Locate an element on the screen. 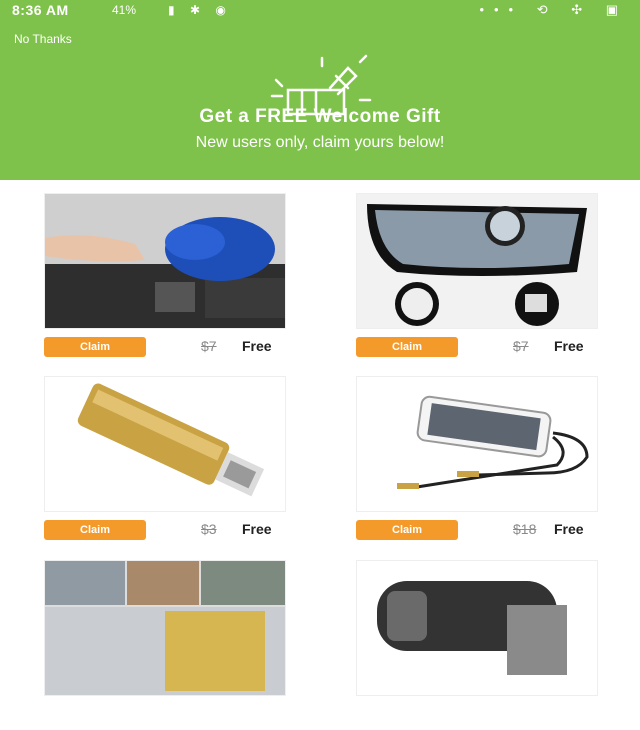 This screenshot has height=730, width=640. clock: 8:36 AM is located at coordinates (40, 10).